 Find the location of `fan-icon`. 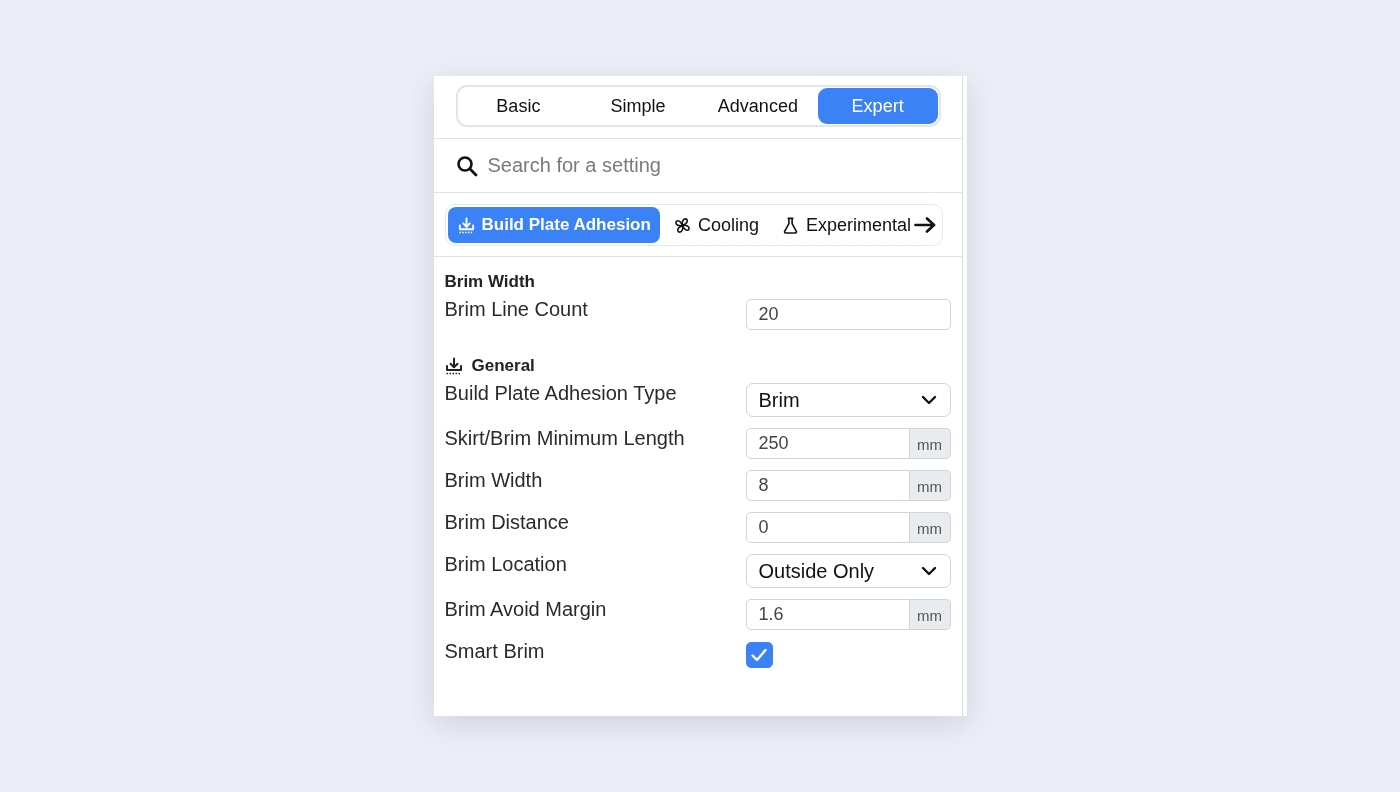

fan-icon is located at coordinates (682, 225).